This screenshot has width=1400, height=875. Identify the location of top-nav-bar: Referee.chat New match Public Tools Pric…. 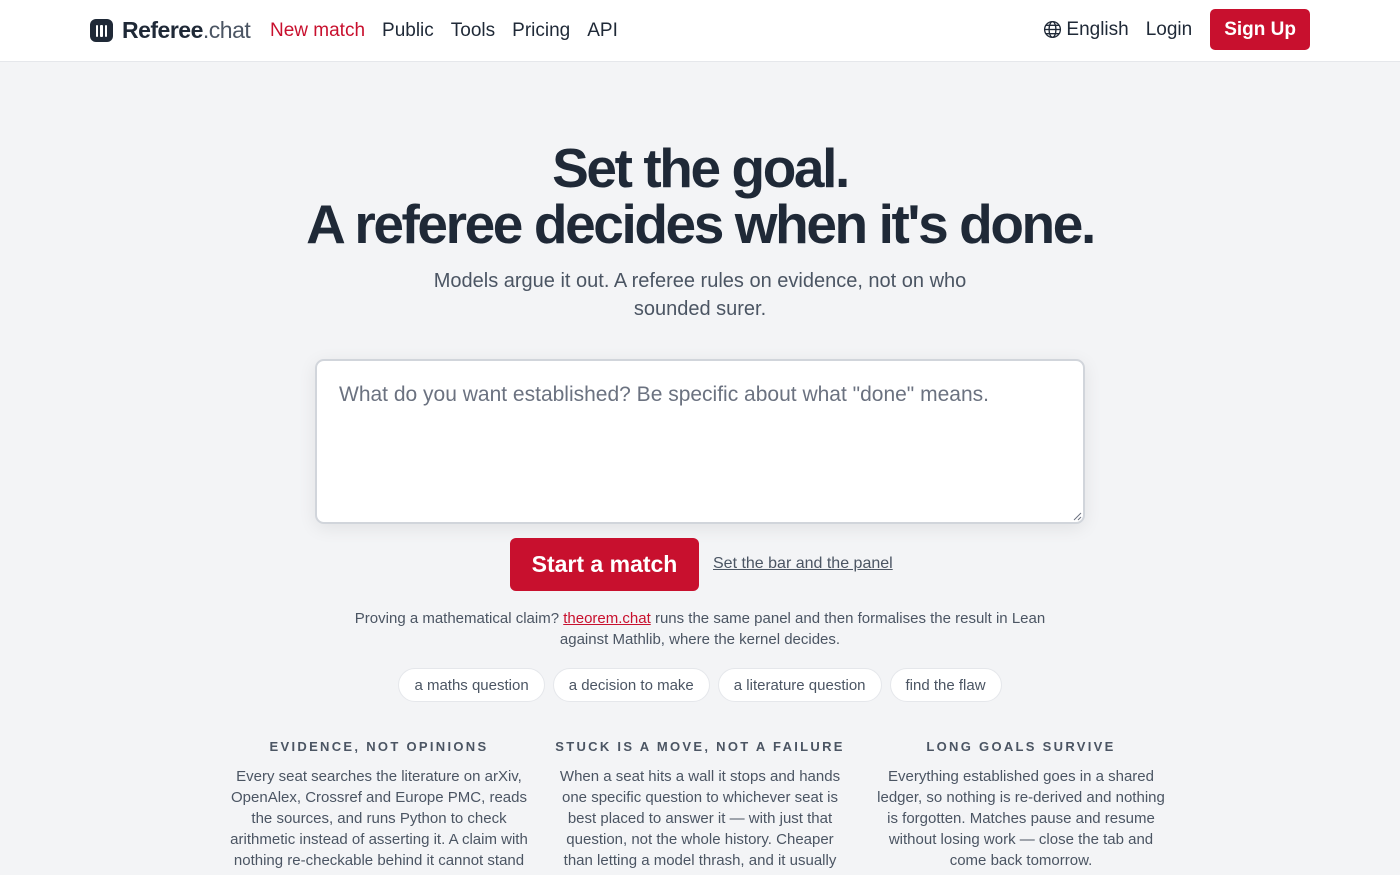
(700, 31).